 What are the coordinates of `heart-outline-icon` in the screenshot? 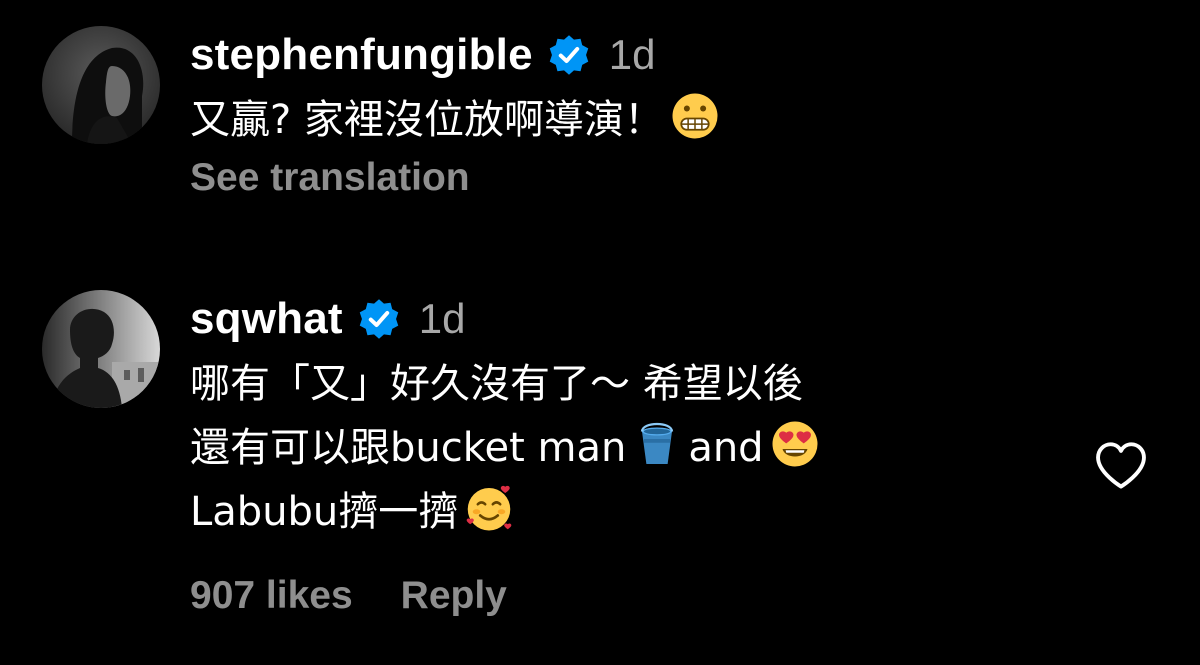 It's located at (1121, 466).